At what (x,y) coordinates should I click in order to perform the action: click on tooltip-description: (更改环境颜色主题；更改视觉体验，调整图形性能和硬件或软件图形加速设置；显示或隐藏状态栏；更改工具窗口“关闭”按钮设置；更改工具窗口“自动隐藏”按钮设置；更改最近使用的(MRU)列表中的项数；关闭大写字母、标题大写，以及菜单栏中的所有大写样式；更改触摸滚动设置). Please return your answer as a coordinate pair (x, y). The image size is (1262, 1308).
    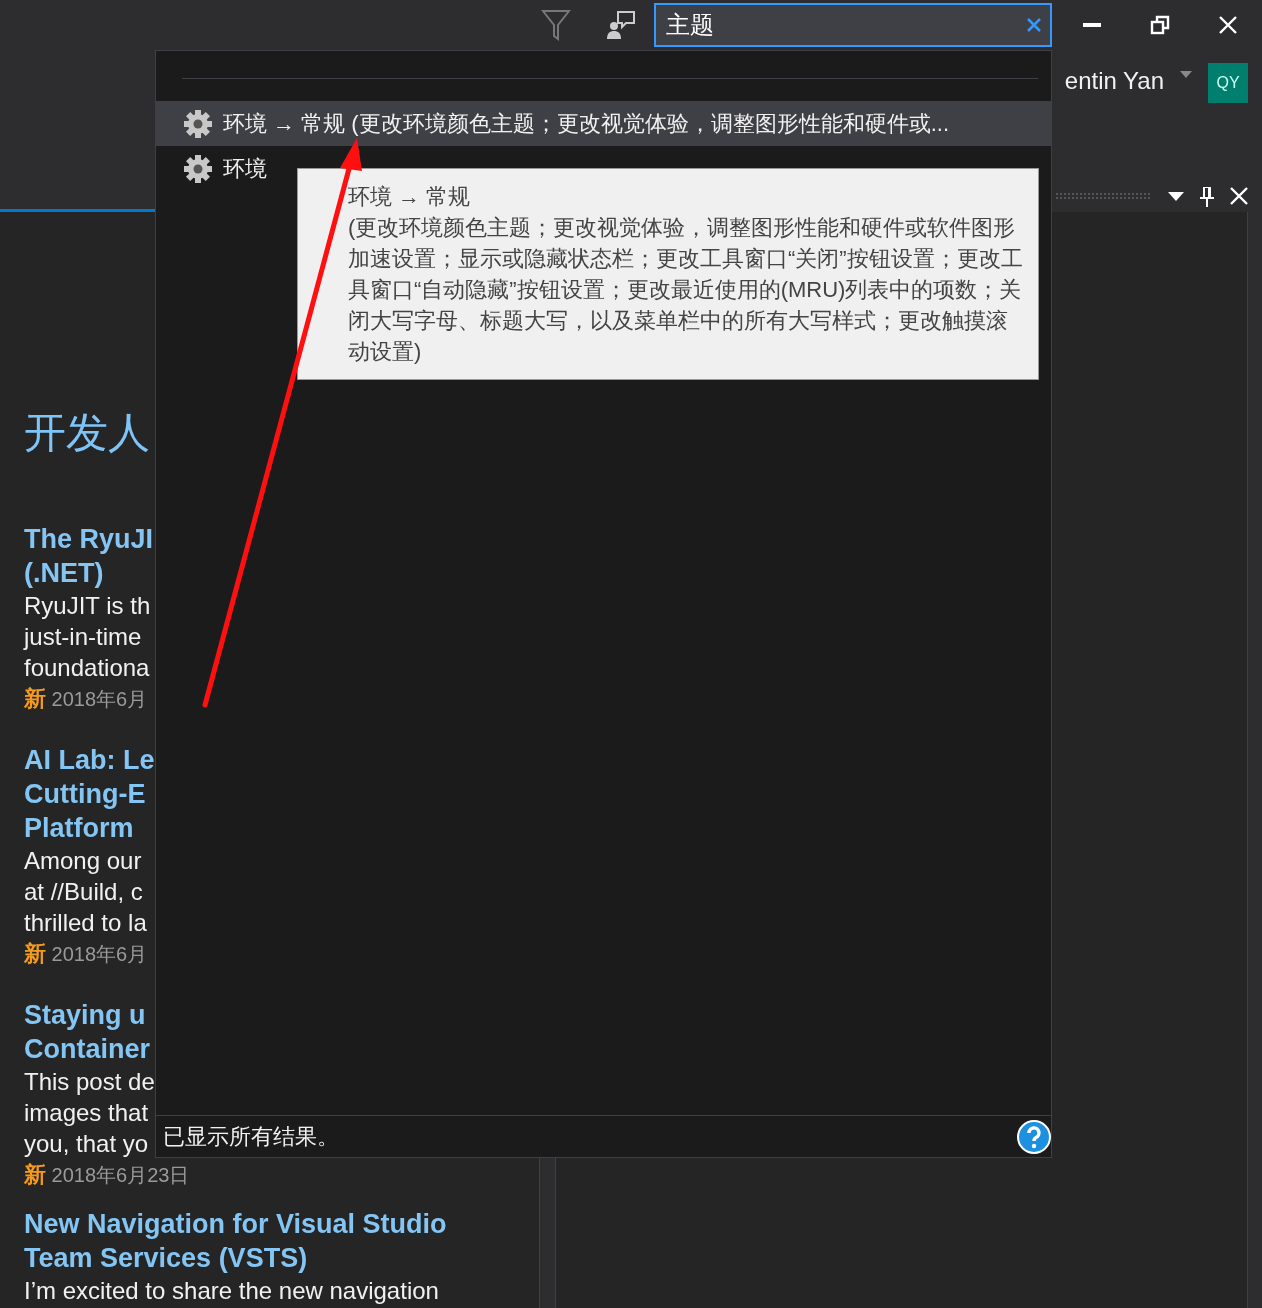
    Looking at the image, I should click on (686, 290).